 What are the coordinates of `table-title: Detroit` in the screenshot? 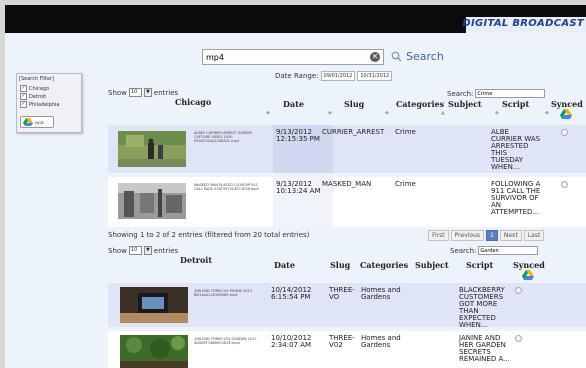 It's located at (196, 260).